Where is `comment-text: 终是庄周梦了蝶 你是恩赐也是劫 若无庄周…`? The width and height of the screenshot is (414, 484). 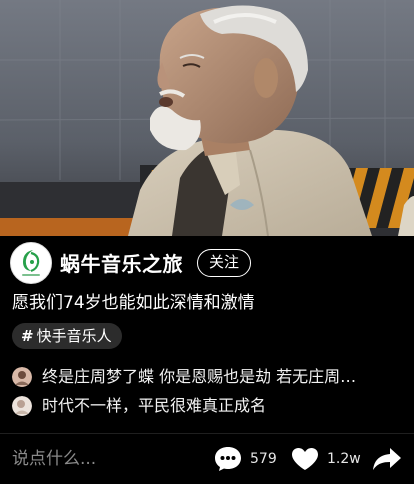 comment-text: 终是庄周梦了蝶 你是恩赐也是劫 若无庄周… is located at coordinates (199, 376).